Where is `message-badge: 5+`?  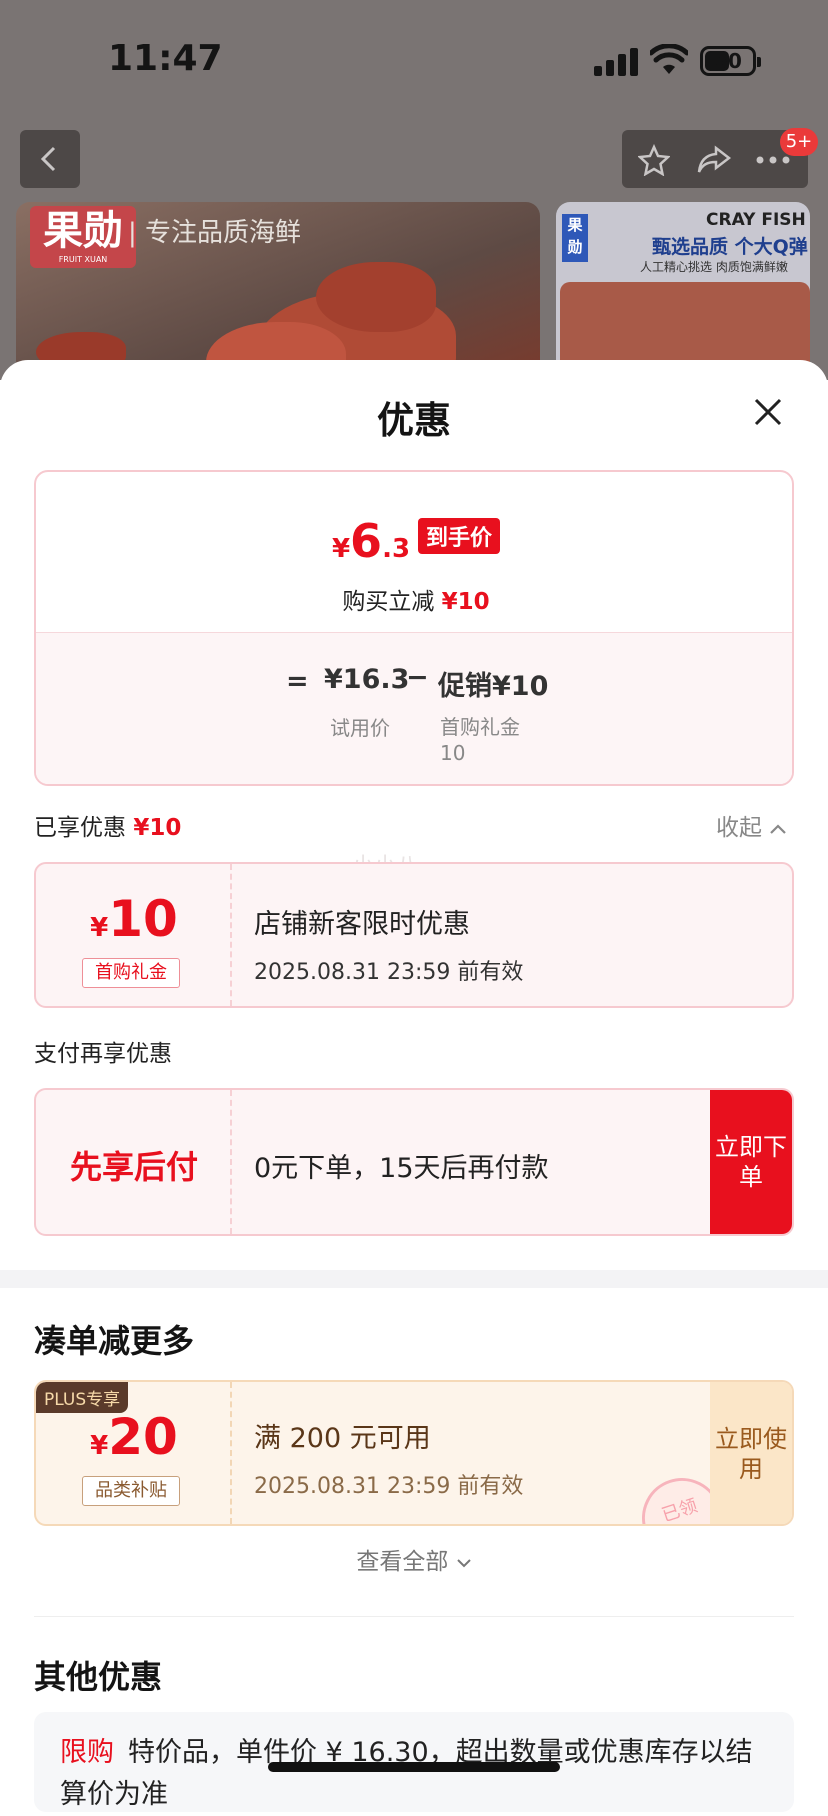 message-badge: 5+ is located at coordinates (799, 142).